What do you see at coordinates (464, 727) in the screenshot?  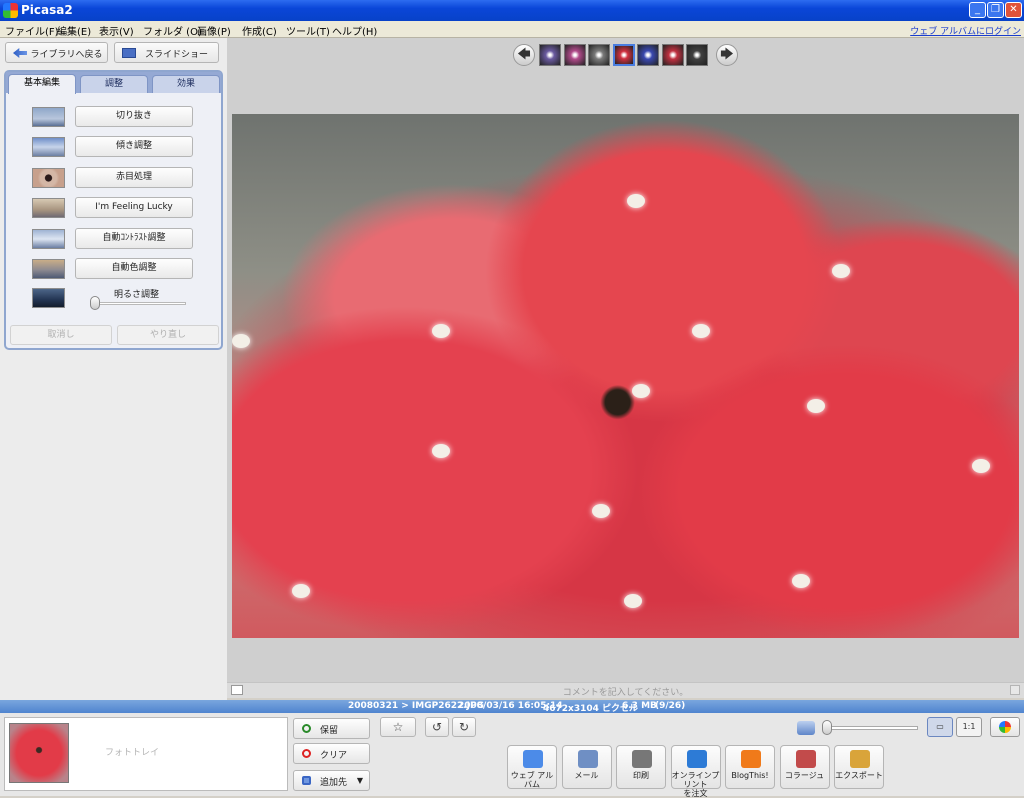 I see `rotate-right-button: ↻` at bounding box center [464, 727].